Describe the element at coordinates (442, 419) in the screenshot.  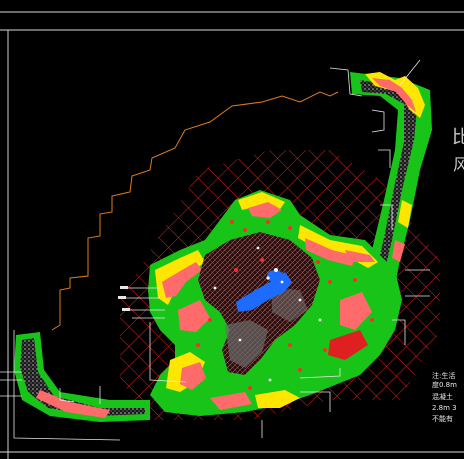
I see `note-line-5: 不能有` at that location.